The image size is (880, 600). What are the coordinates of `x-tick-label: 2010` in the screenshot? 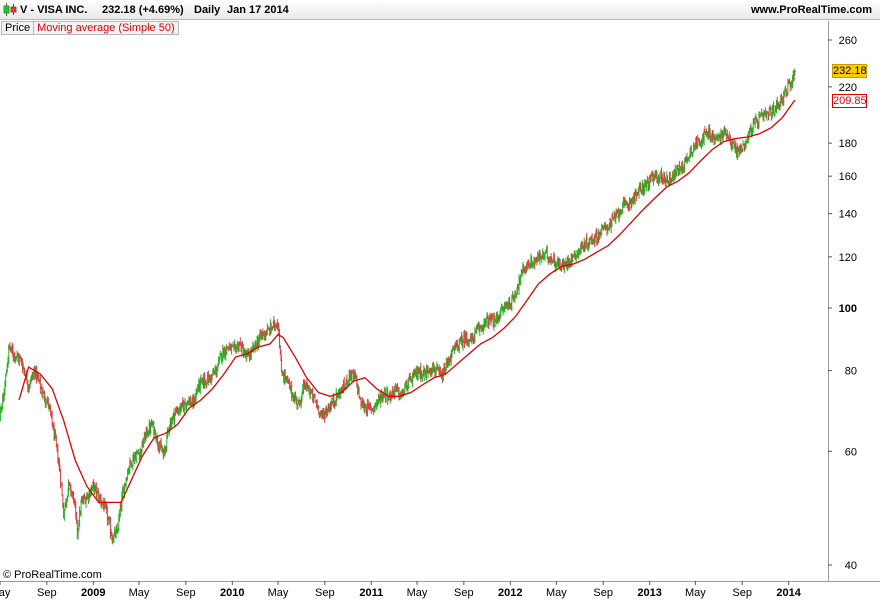 It's located at (232, 593).